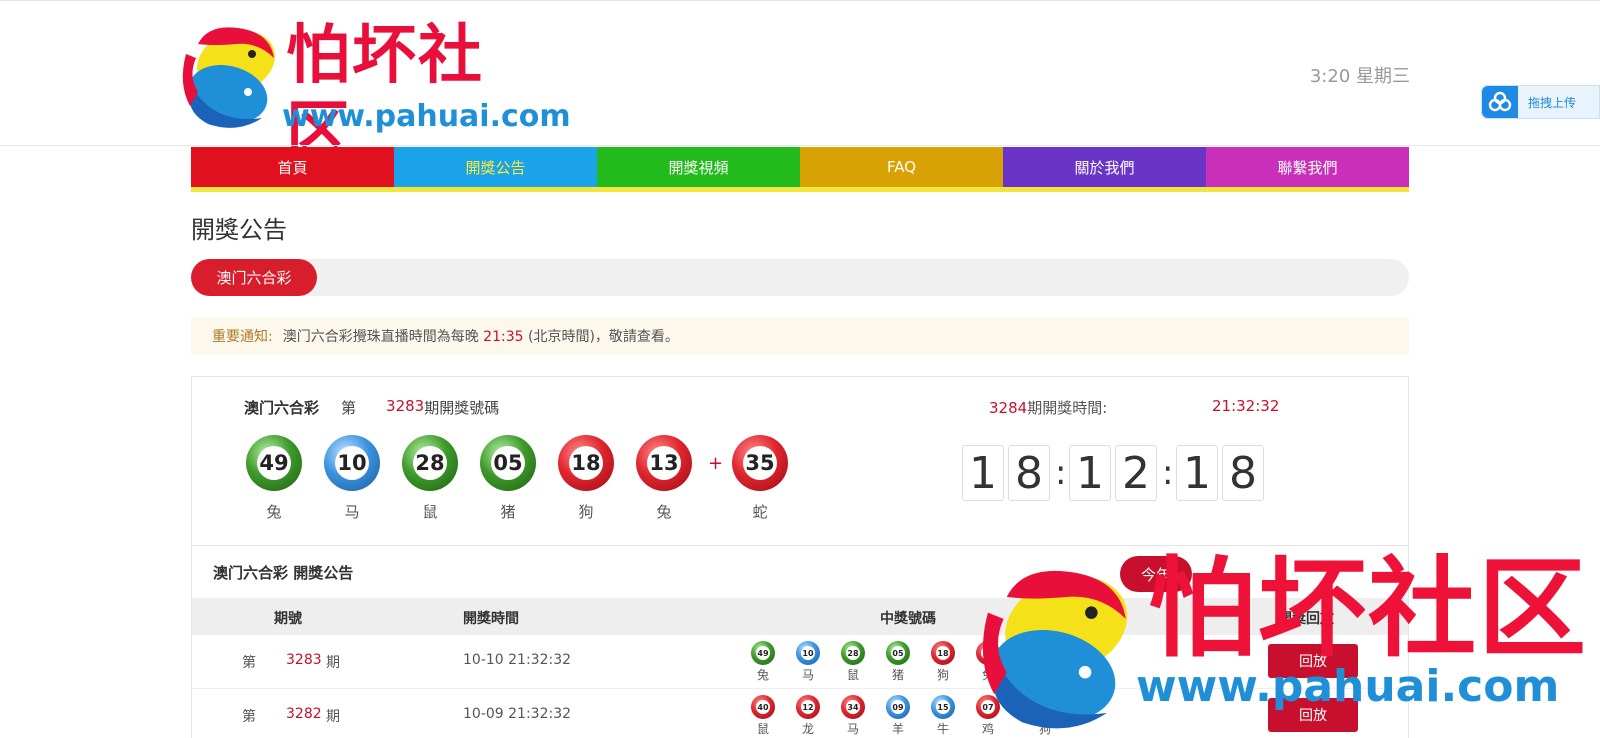 The image size is (1600, 738). I want to click on small-ball: 40 鼠, so click(763, 716).